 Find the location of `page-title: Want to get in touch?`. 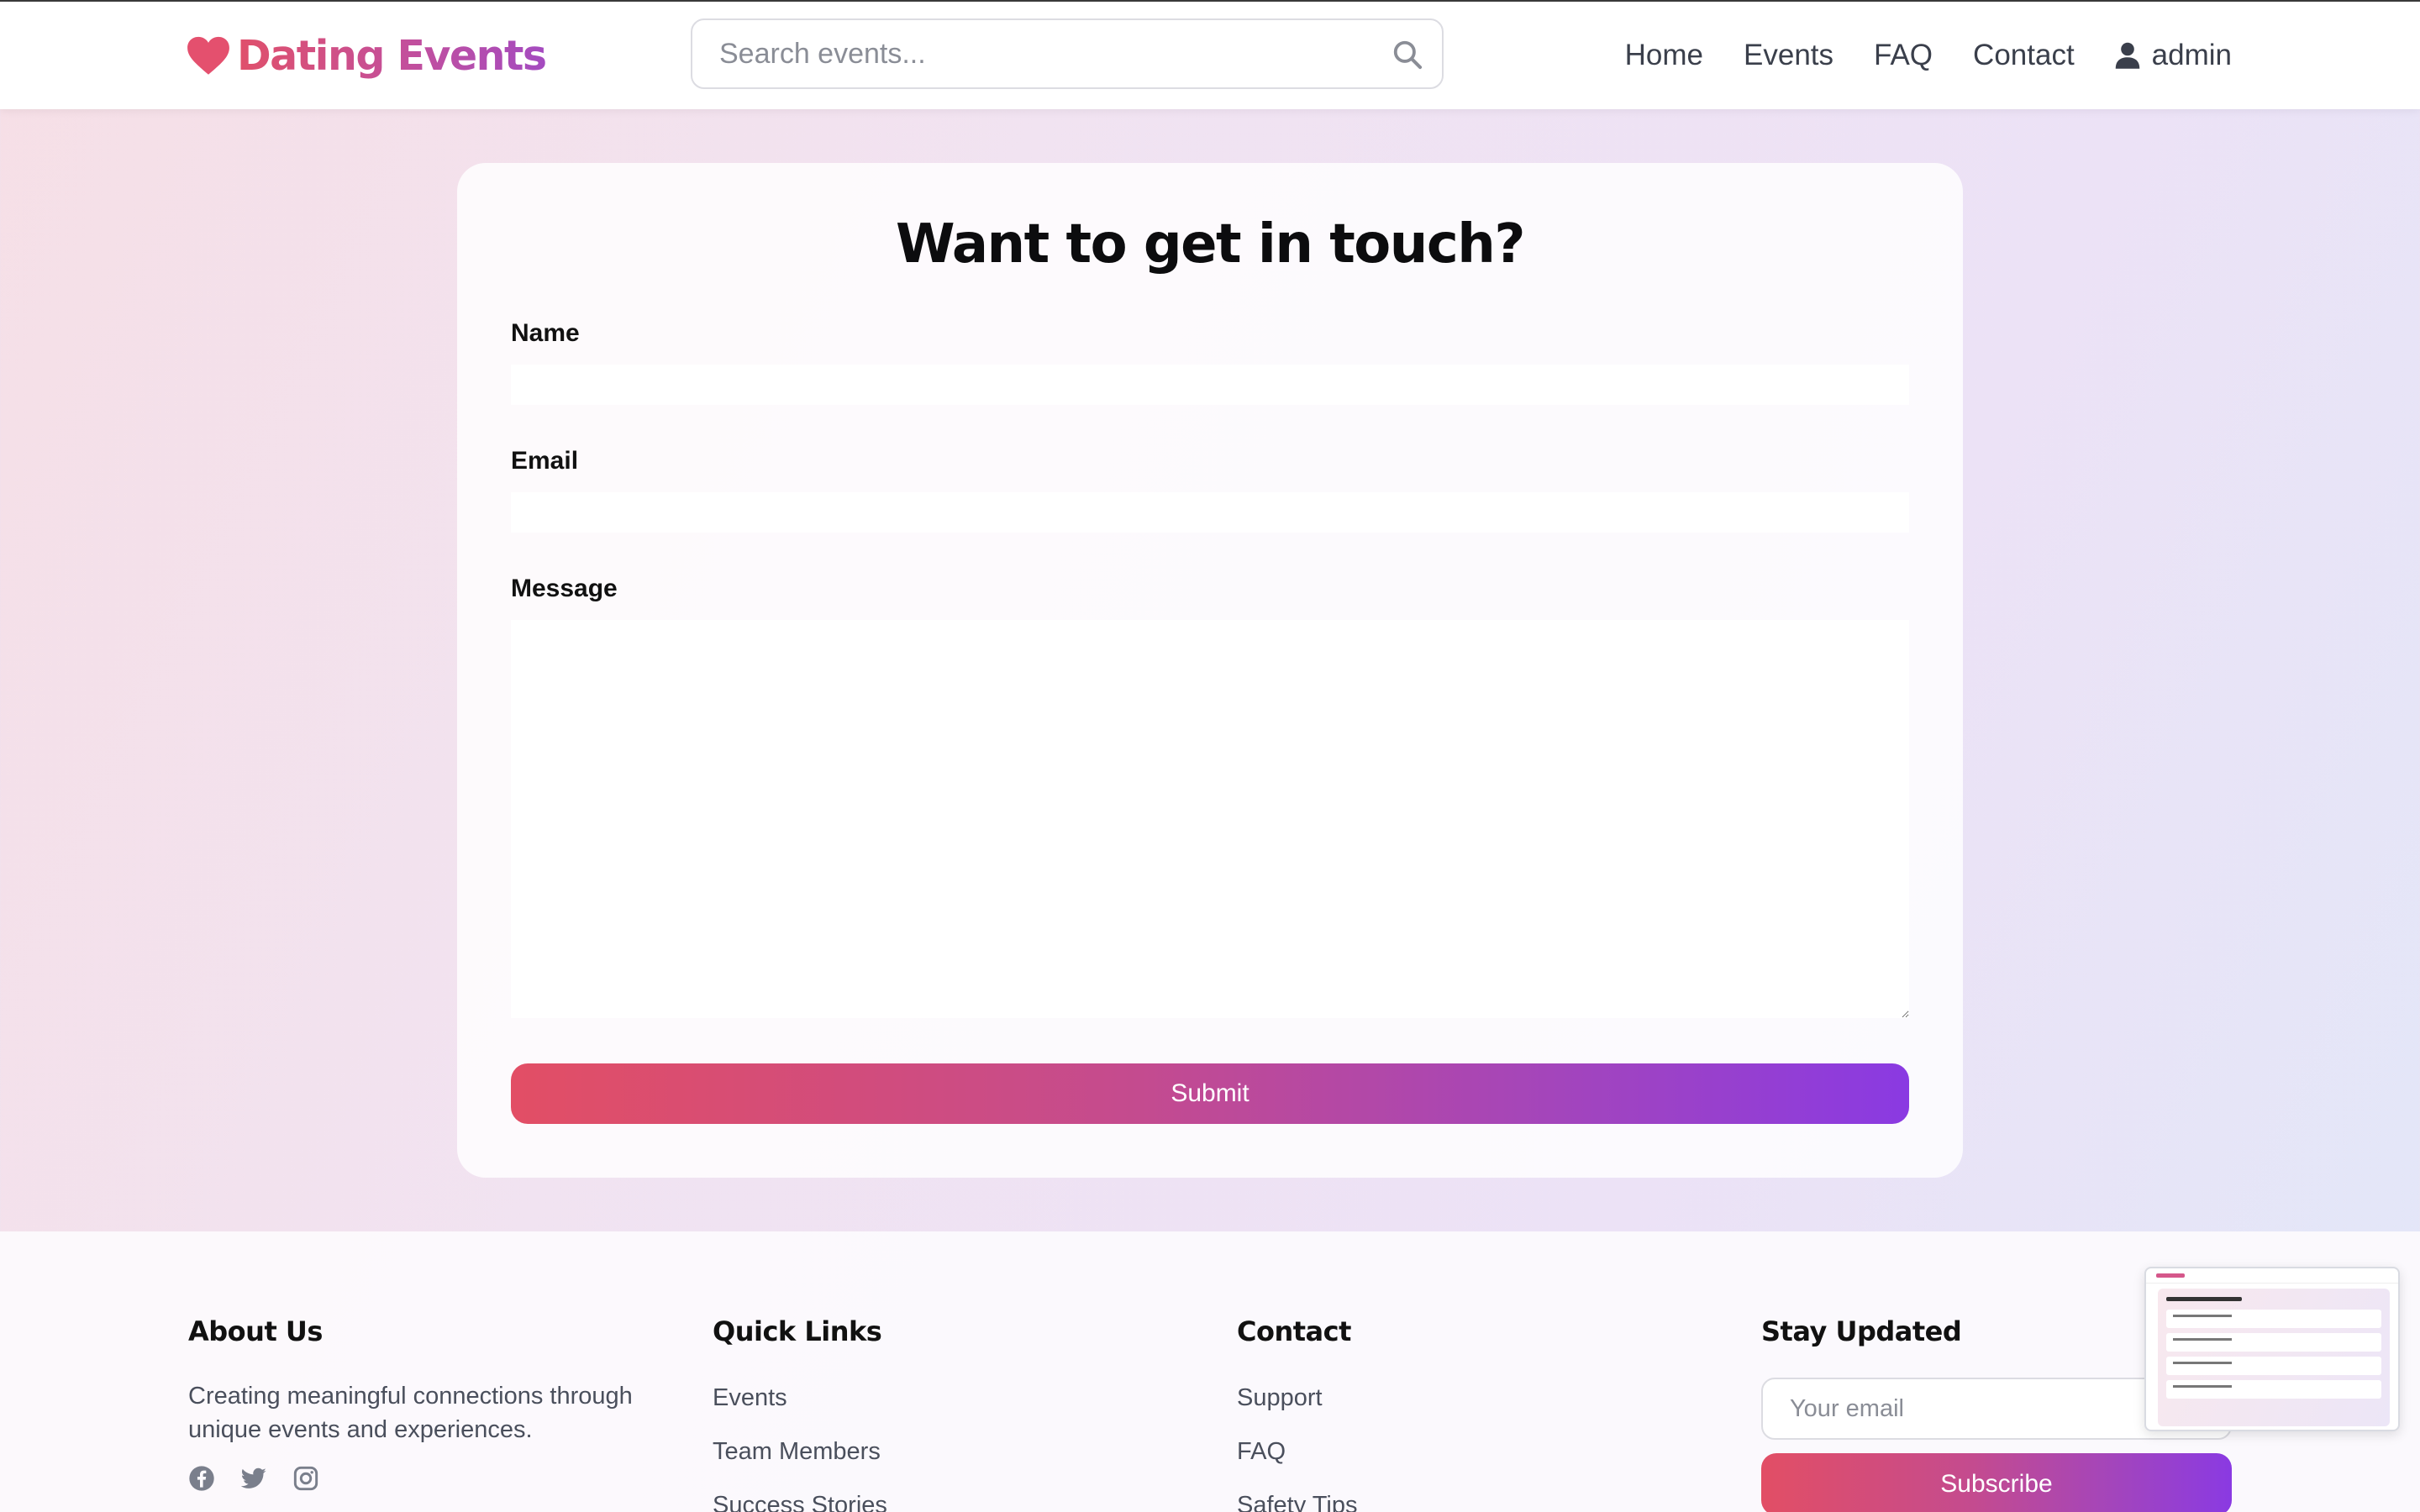

page-title: Want to get in touch? is located at coordinates (1210, 244).